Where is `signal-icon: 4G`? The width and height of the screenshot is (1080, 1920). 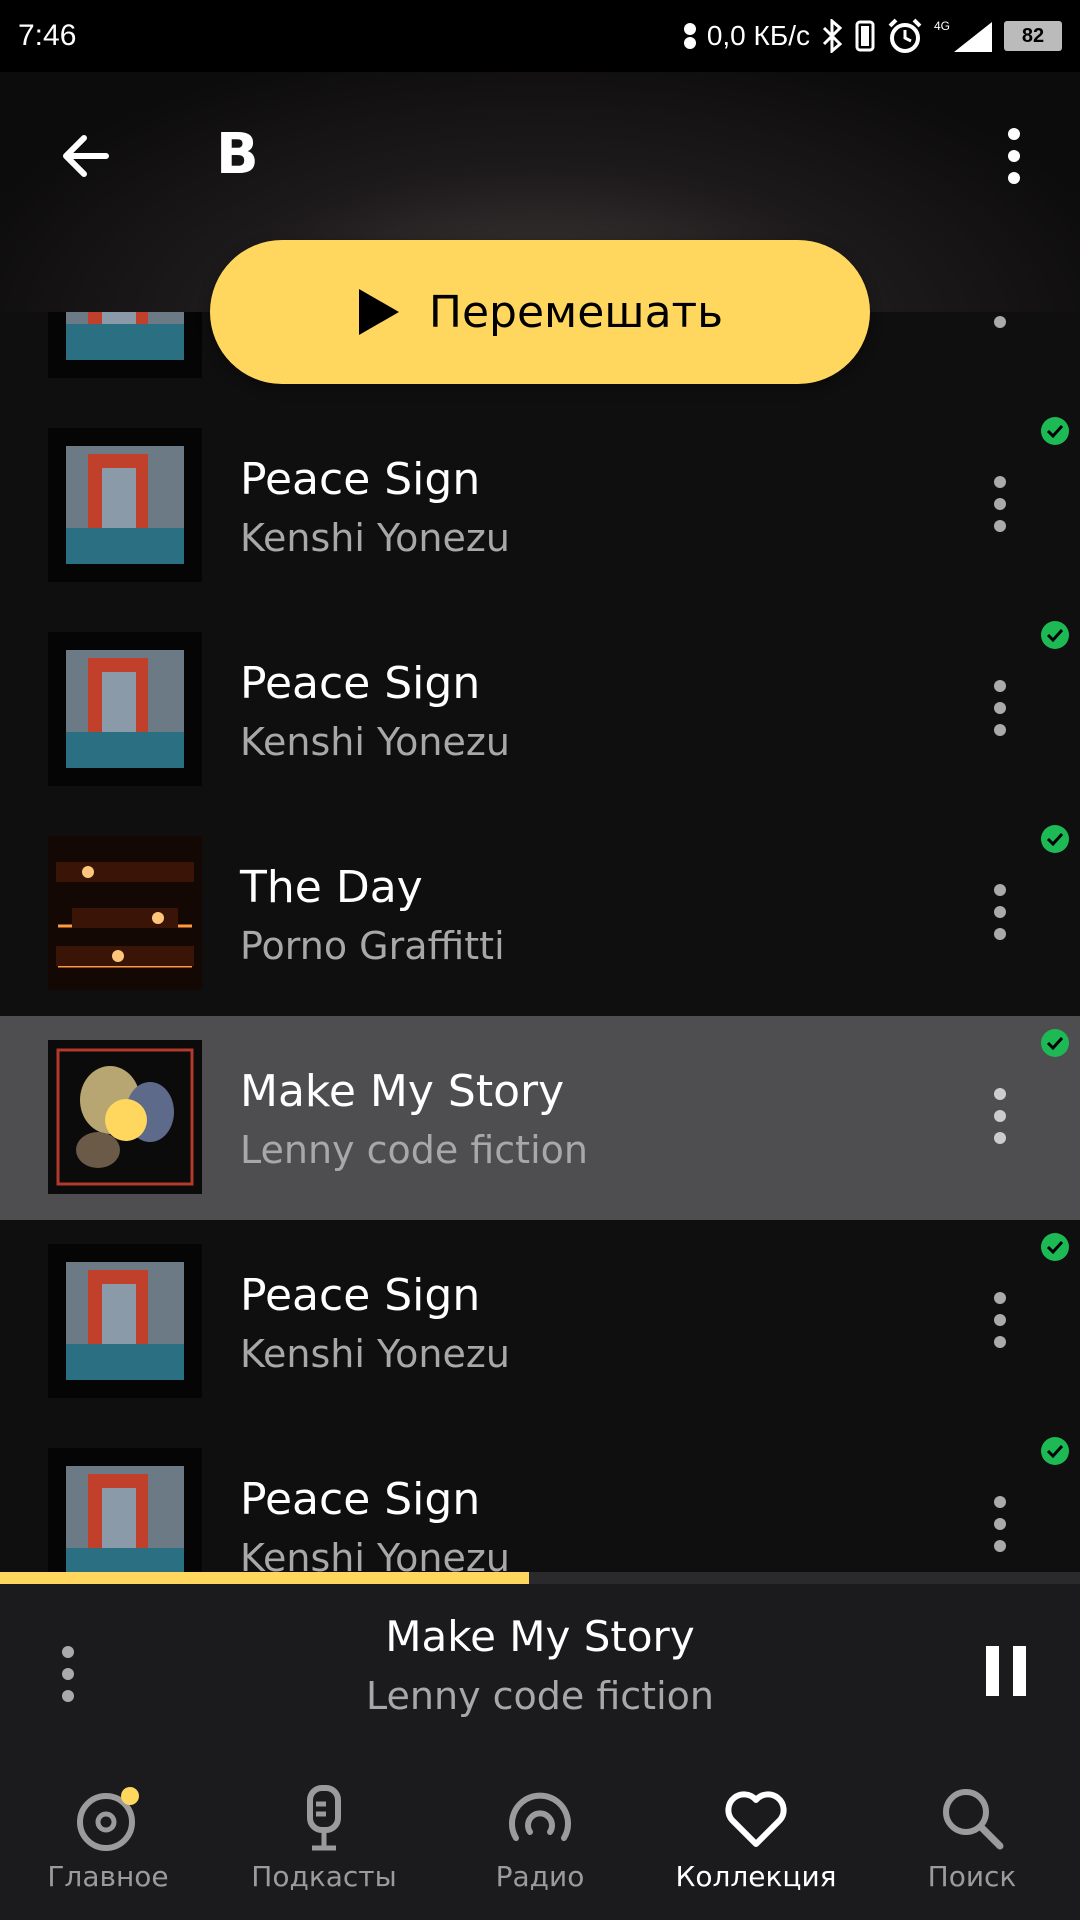
signal-icon: 4G is located at coordinates (964, 36).